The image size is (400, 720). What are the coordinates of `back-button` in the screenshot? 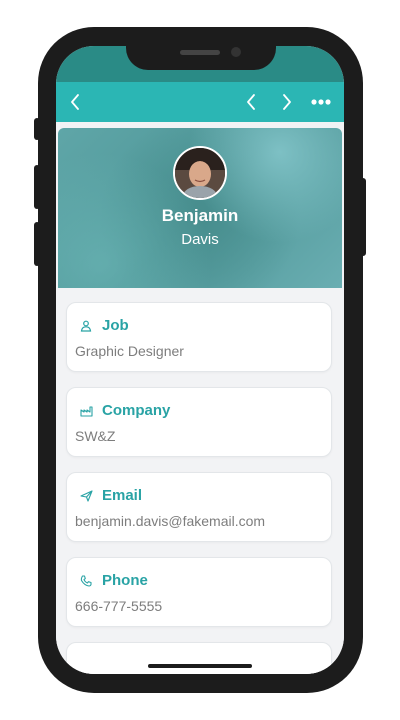 It's located at (75, 102).